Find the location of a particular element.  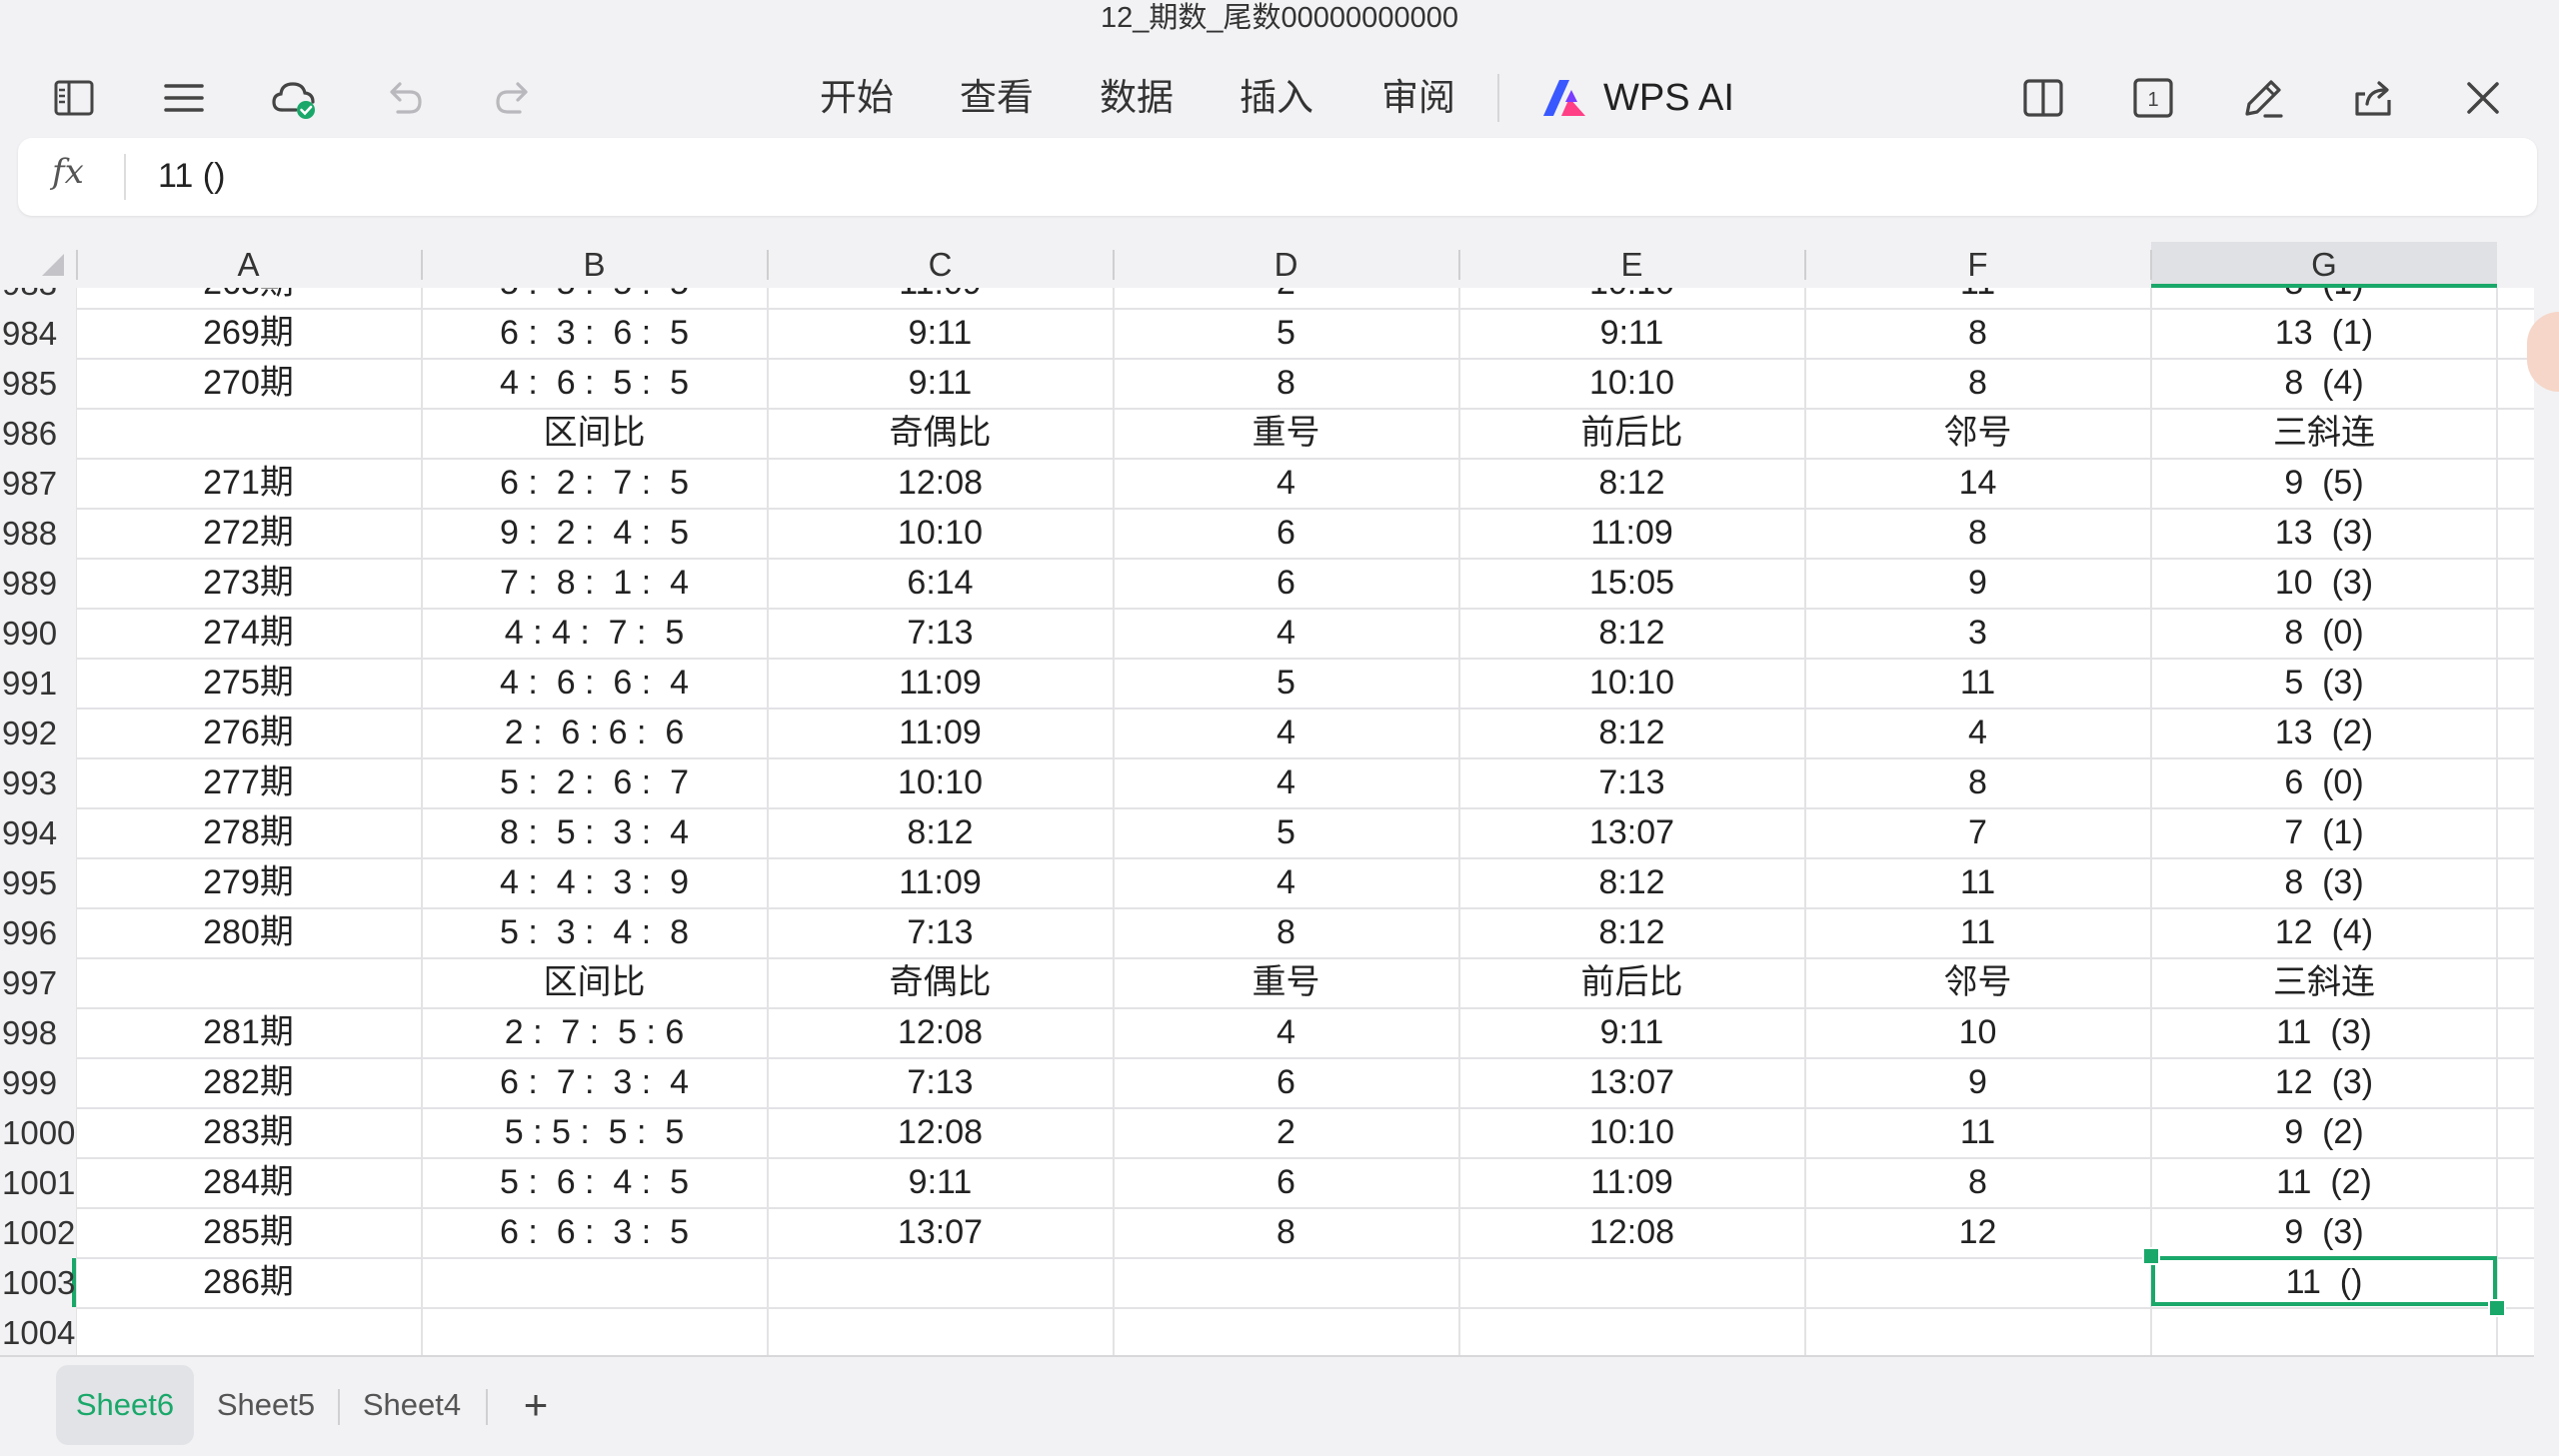

cell-g: 13 (1) is located at coordinates (2324, 334).